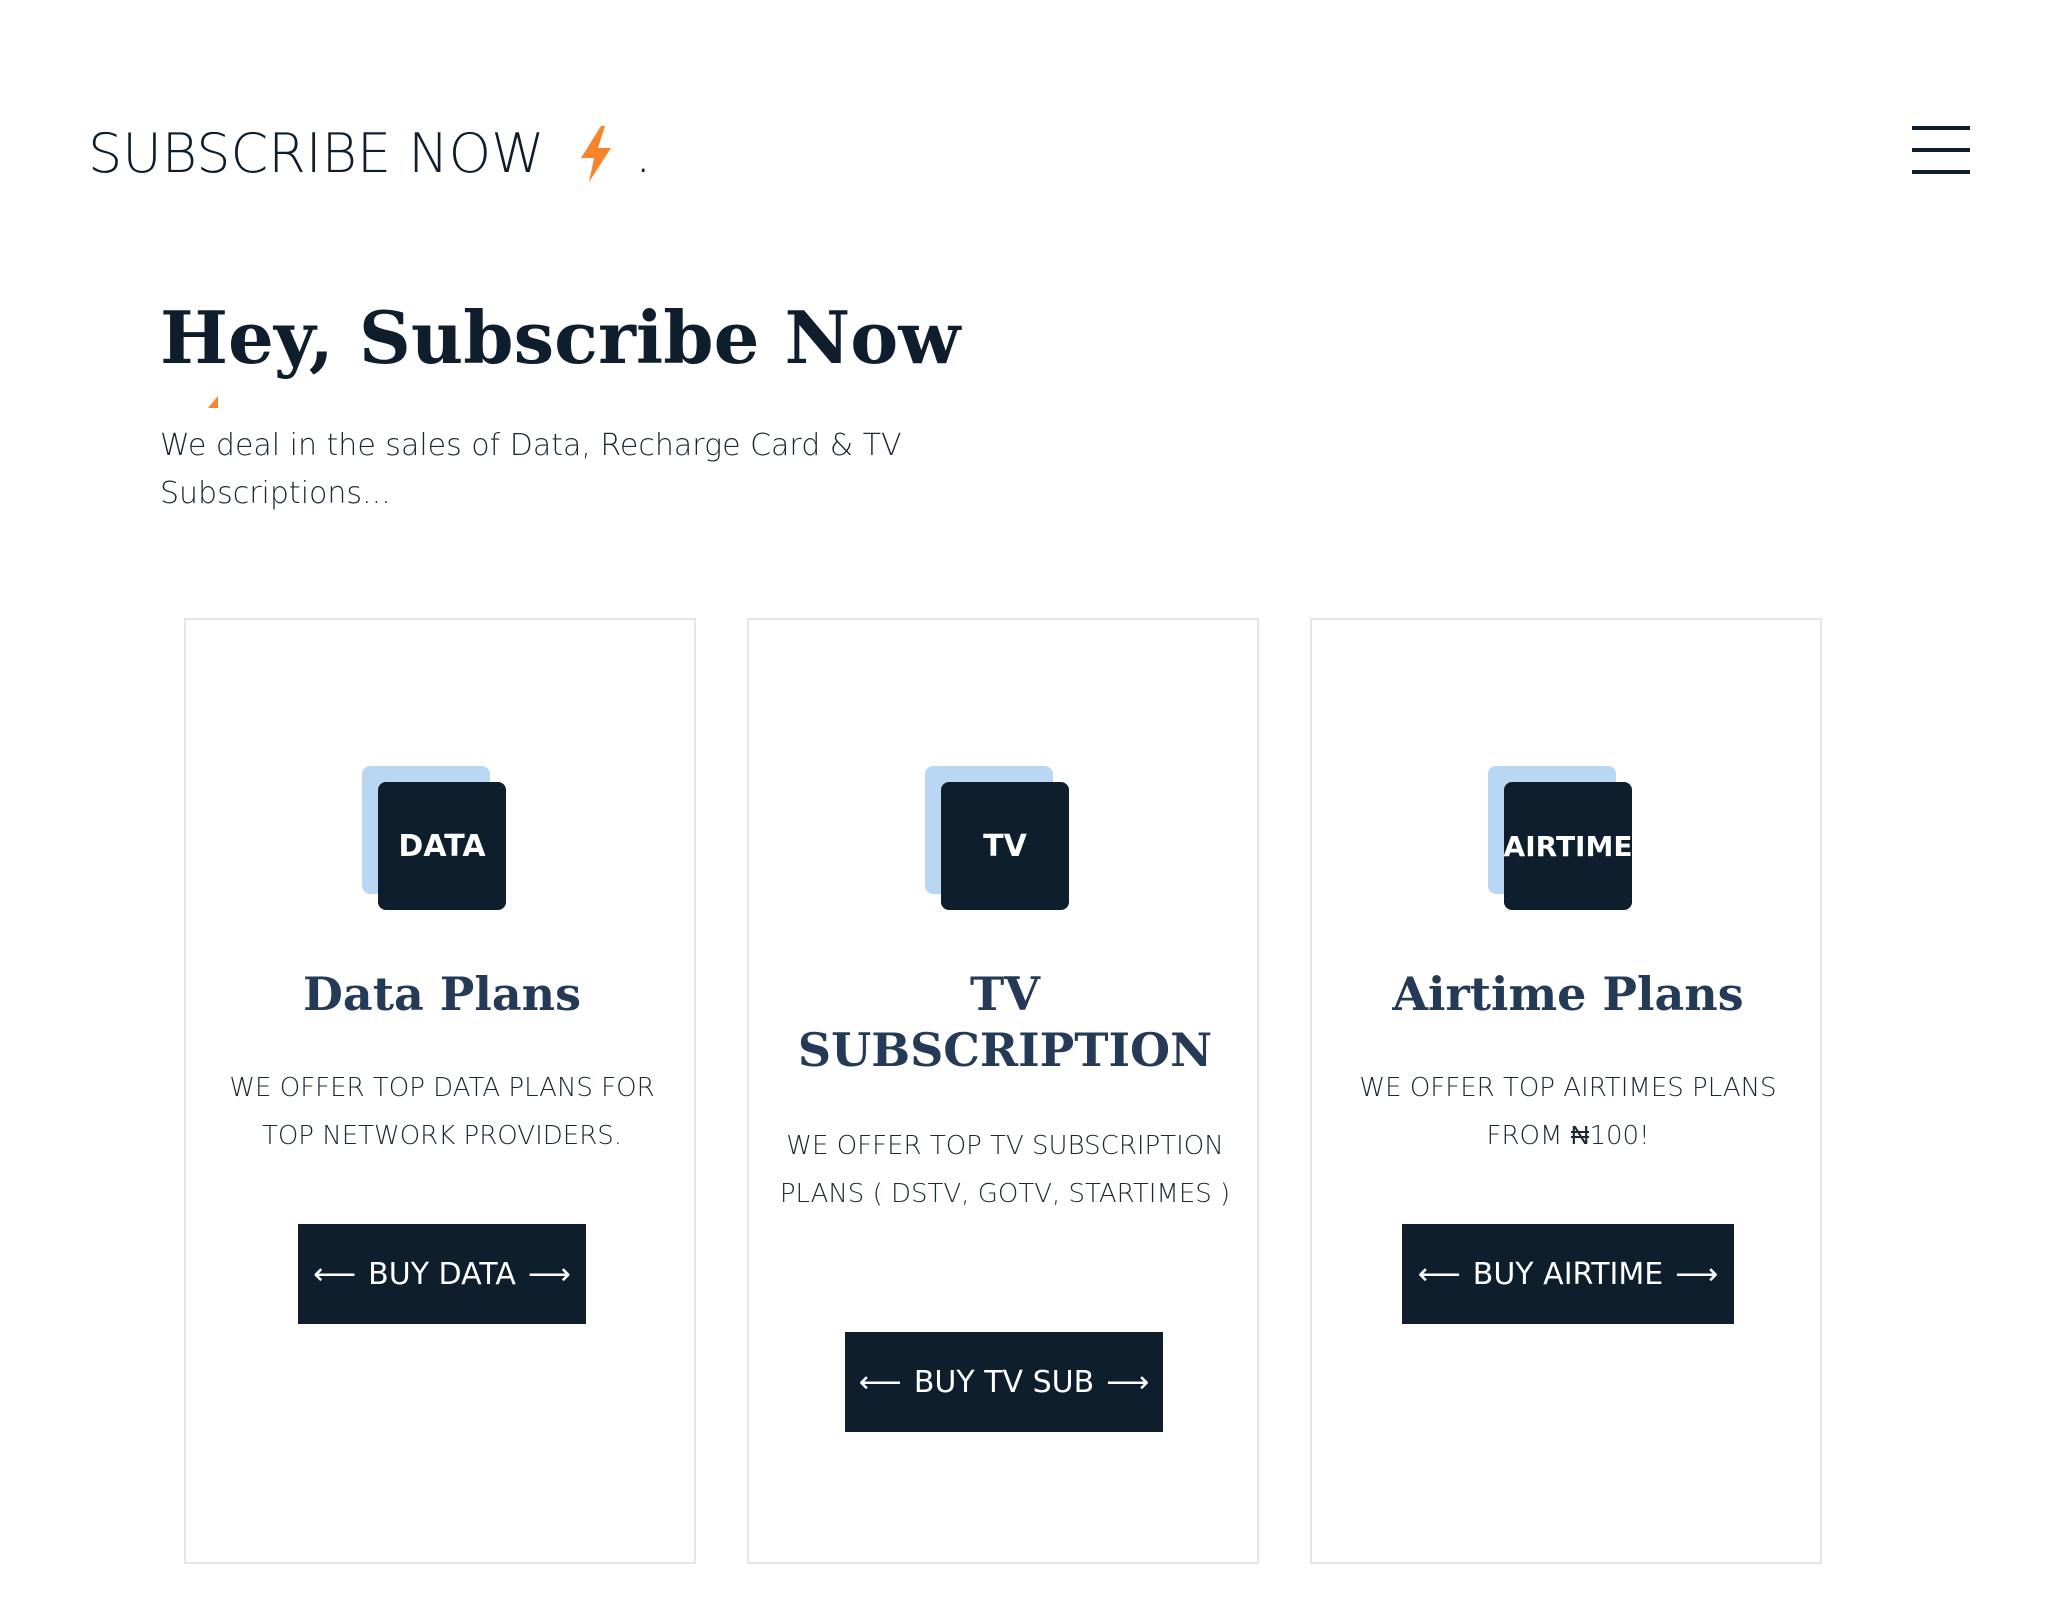 The height and width of the screenshot is (1608, 2048). I want to click on buy-tv-sub-button: ⟵ BUY TV SUB ⟶, so click(1004, 1382).